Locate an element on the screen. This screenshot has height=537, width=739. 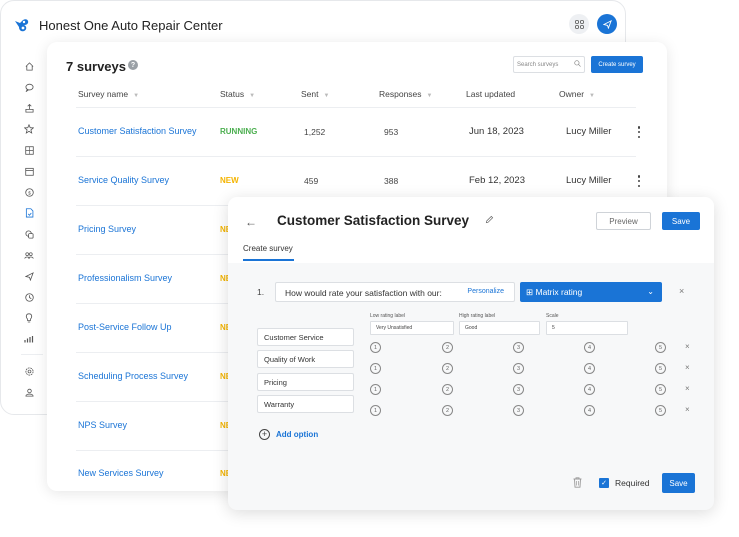
lightbulb-icon is located at coordinates (29, 318).